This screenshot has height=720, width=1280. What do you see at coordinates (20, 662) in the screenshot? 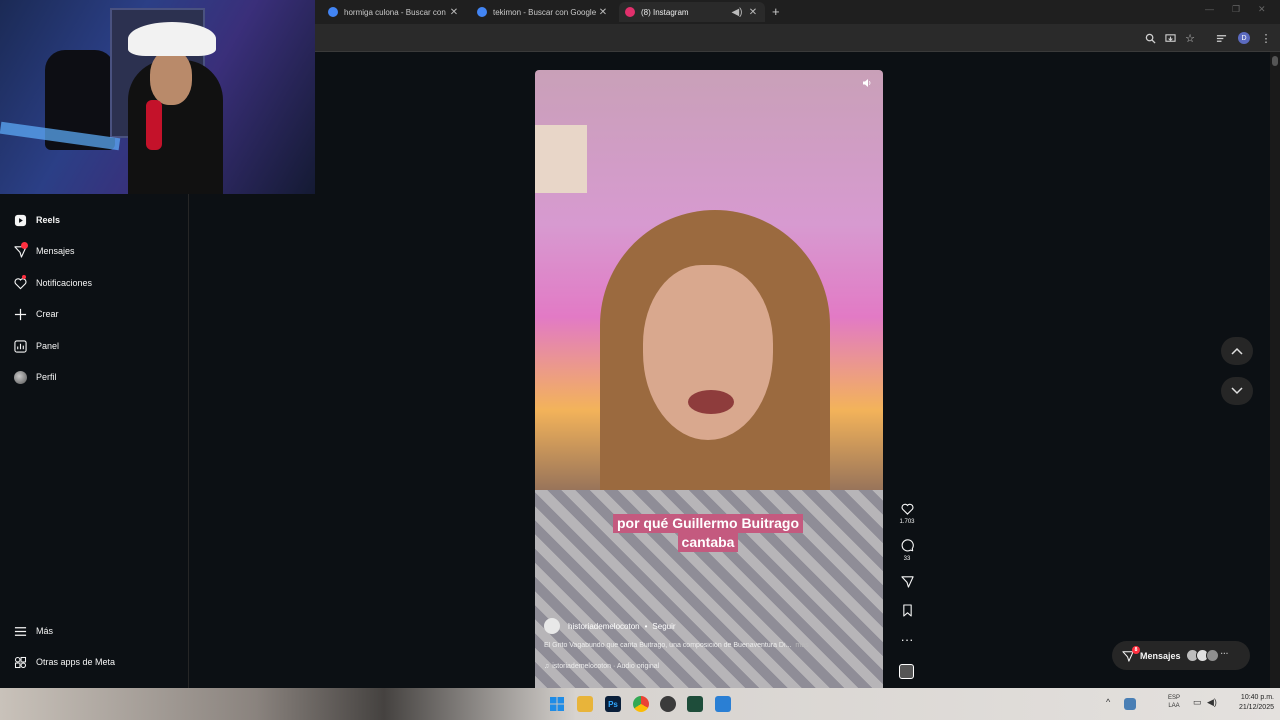
I see `meta-apps-icon` at bounding box center [20, 662].